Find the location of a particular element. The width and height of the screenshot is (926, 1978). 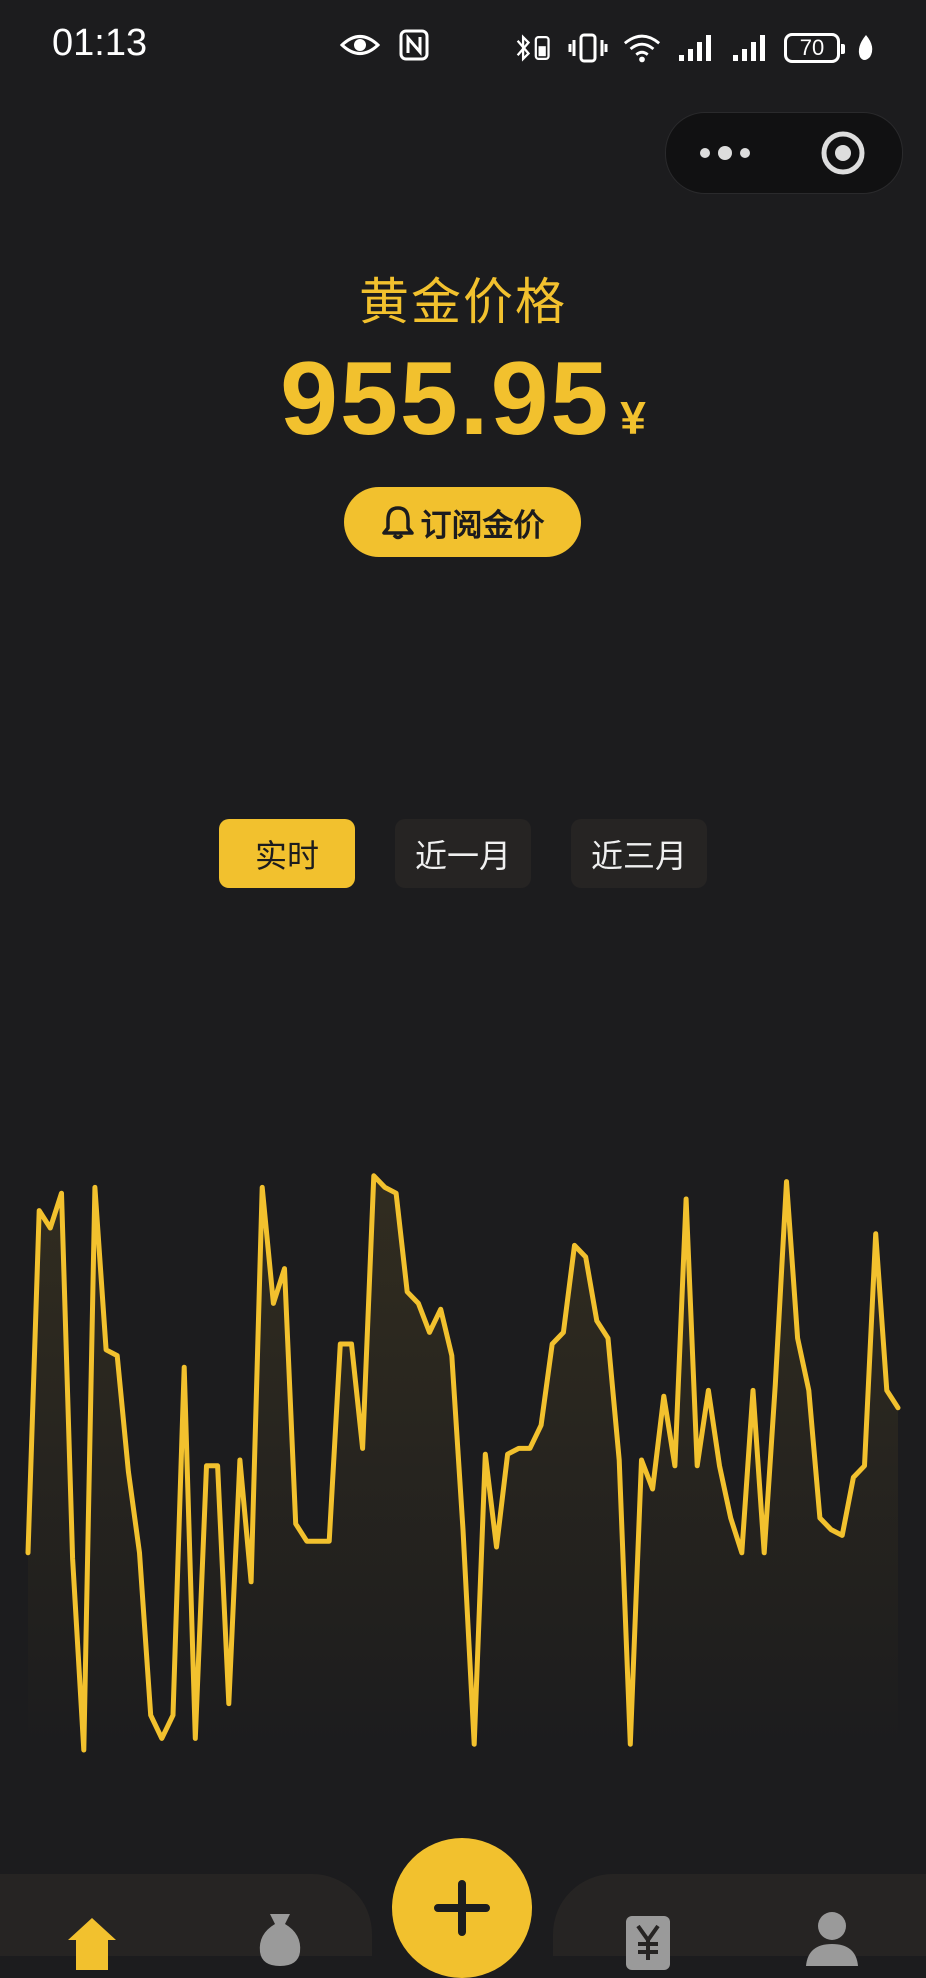

more-button is located at coordinates (725, 153).